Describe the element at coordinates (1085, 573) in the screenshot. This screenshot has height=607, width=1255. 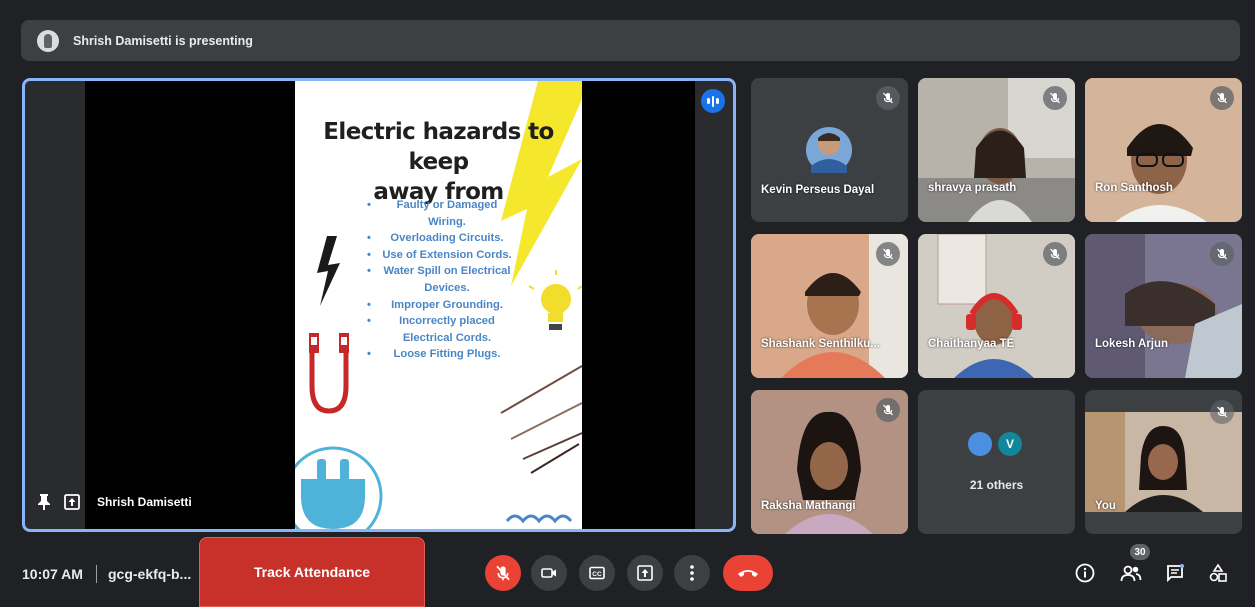
I see `info-icon` at that location.